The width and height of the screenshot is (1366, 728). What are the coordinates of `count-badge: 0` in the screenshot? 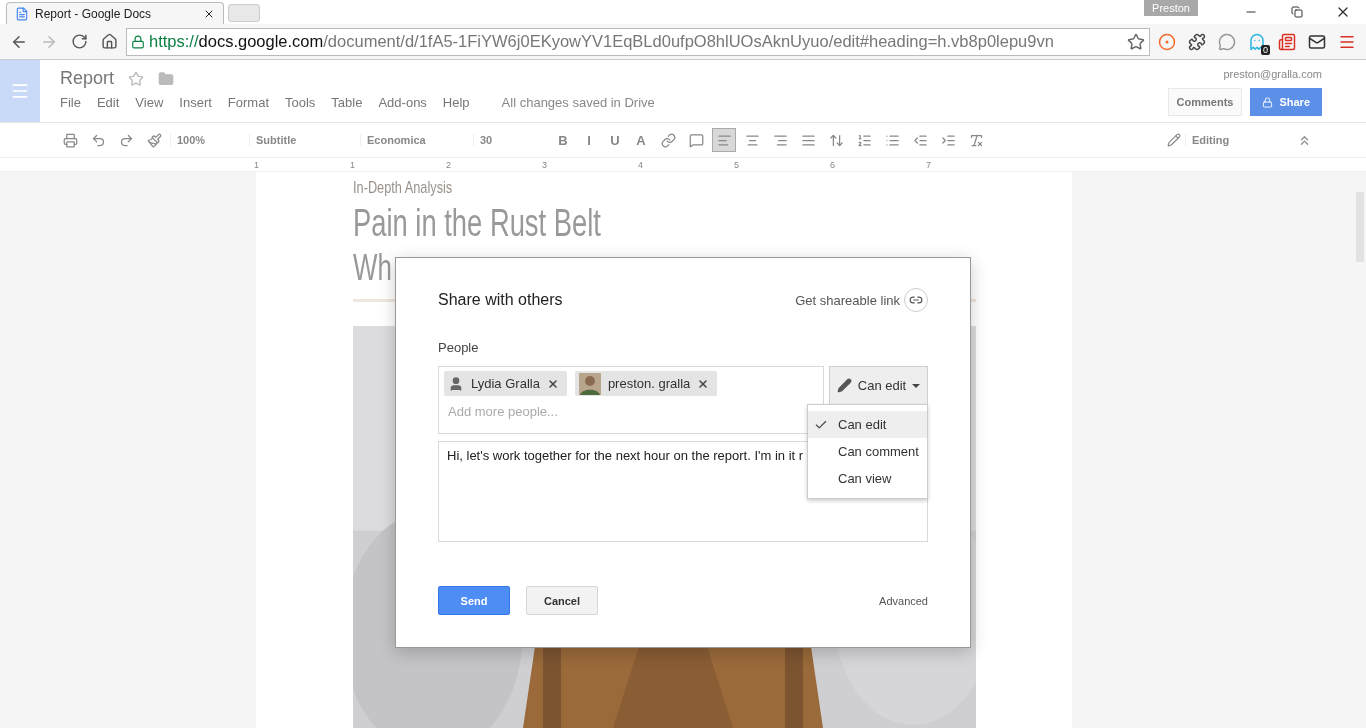 It's located at (1265, 49).